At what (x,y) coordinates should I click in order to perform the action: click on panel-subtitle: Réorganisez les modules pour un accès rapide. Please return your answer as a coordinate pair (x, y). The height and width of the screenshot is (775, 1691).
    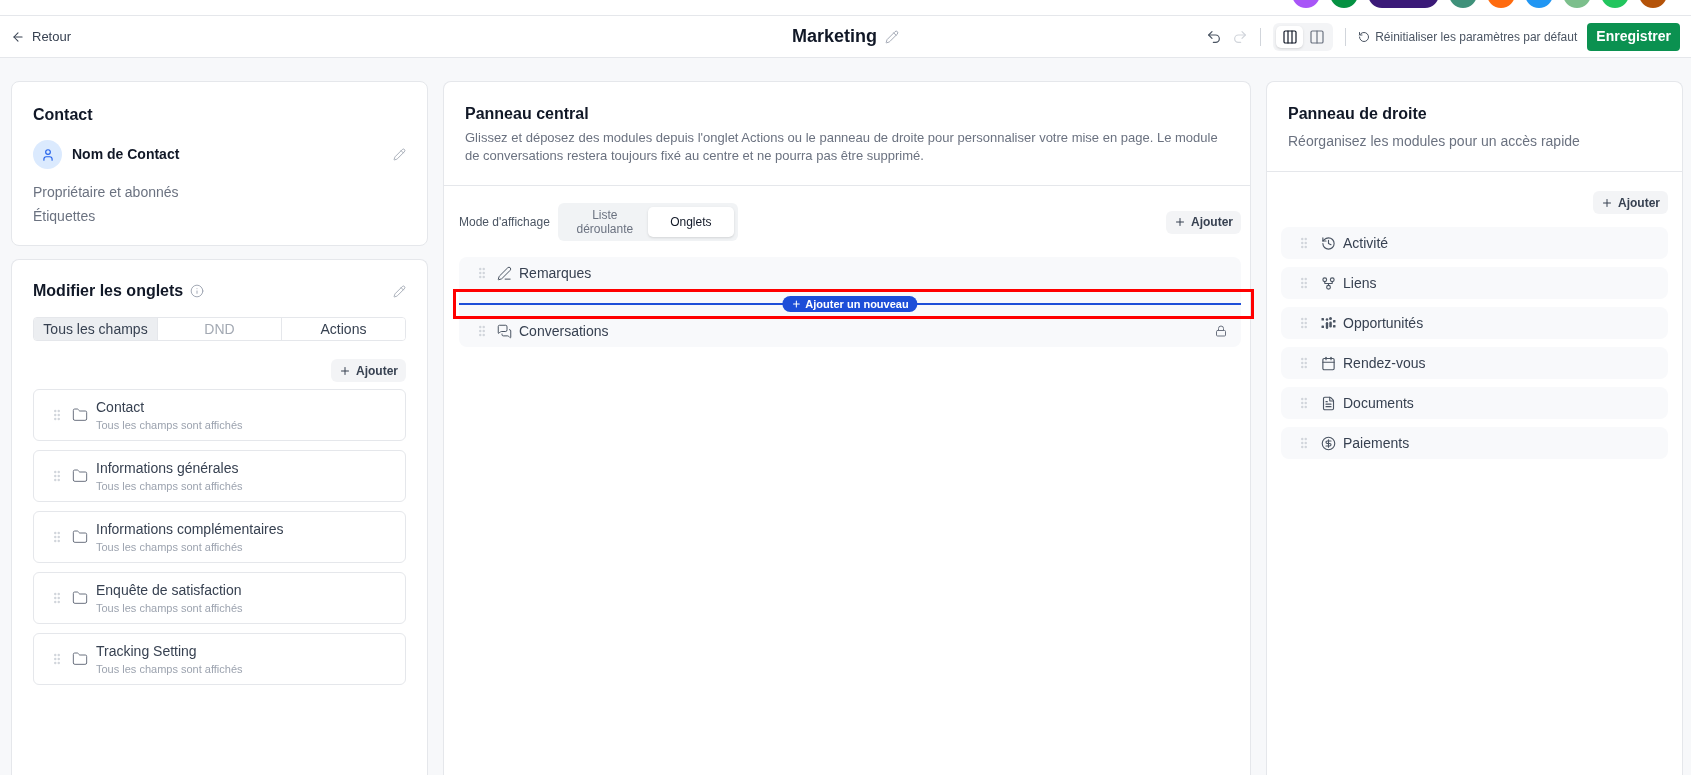
    Looking at the image, I should click on (1434, 141).